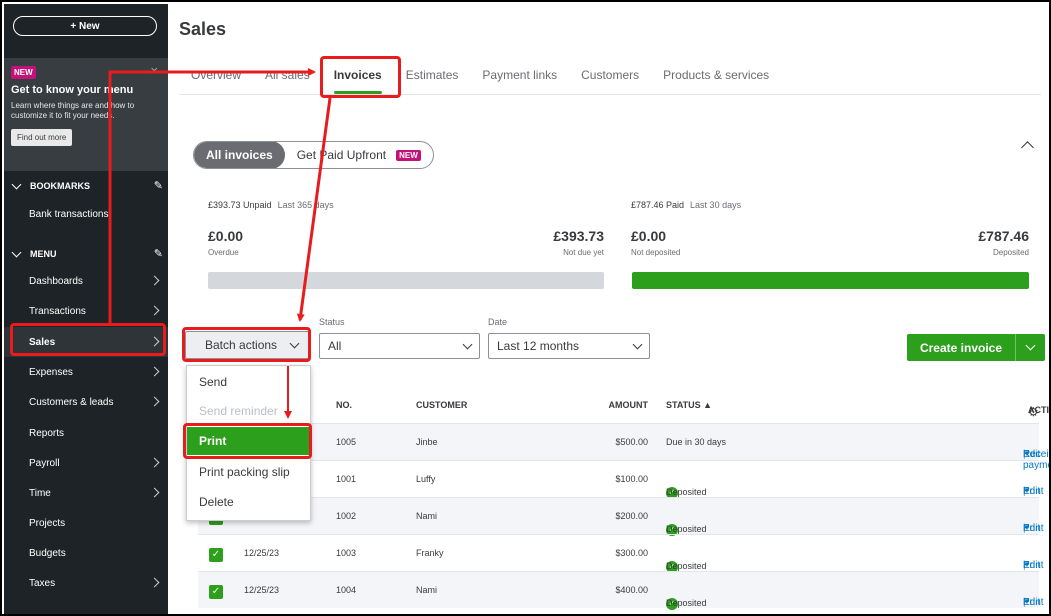 The height and width of the screenshot is (616, 1051). I want to click on sidebar-item-taxes: Taxes, so click(86, 583).